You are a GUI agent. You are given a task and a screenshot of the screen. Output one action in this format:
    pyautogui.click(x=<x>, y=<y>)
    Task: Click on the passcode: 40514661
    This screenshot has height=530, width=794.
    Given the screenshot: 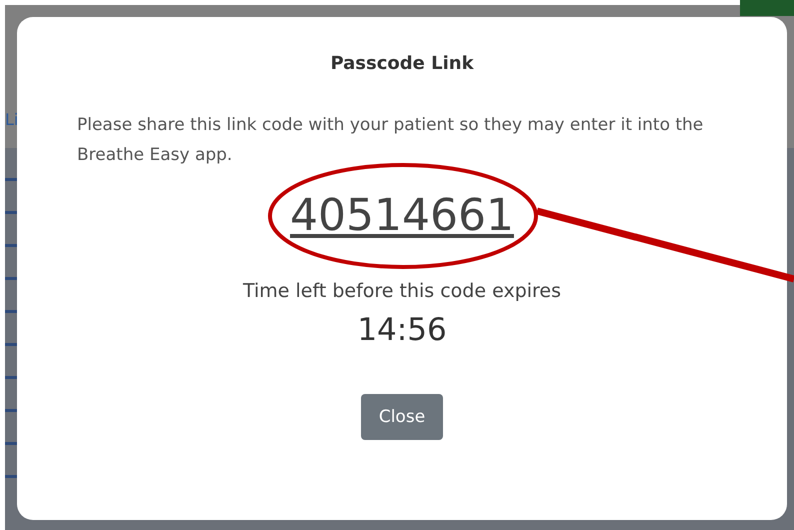 What is the action you would take?
    pyautogui.click(x=402, y=216)
    